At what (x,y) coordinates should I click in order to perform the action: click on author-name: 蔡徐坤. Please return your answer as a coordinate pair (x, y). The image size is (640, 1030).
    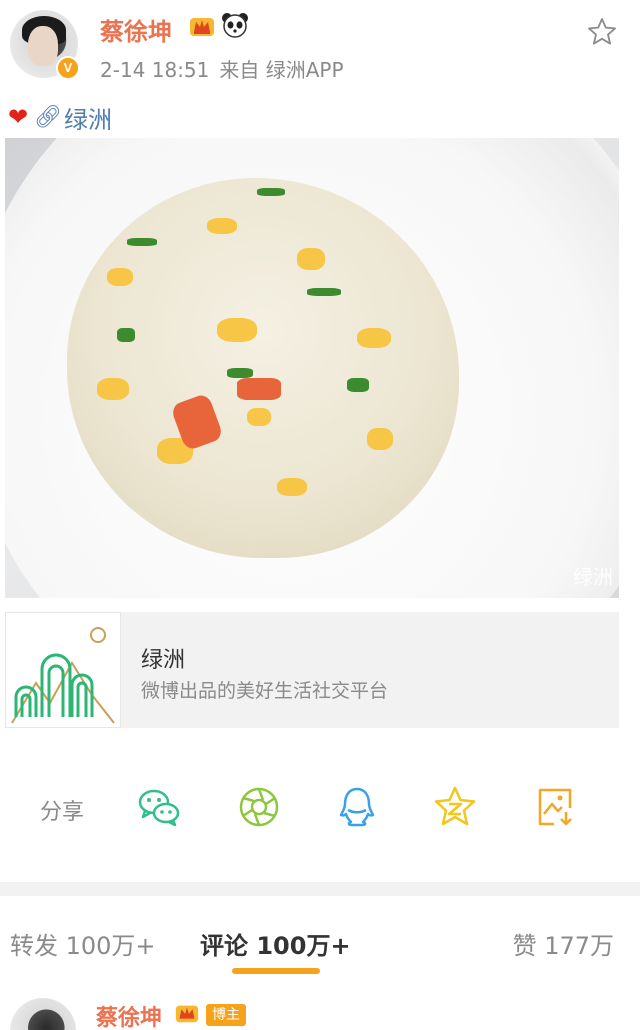
    Looking at the image, I should click on (136, 29).